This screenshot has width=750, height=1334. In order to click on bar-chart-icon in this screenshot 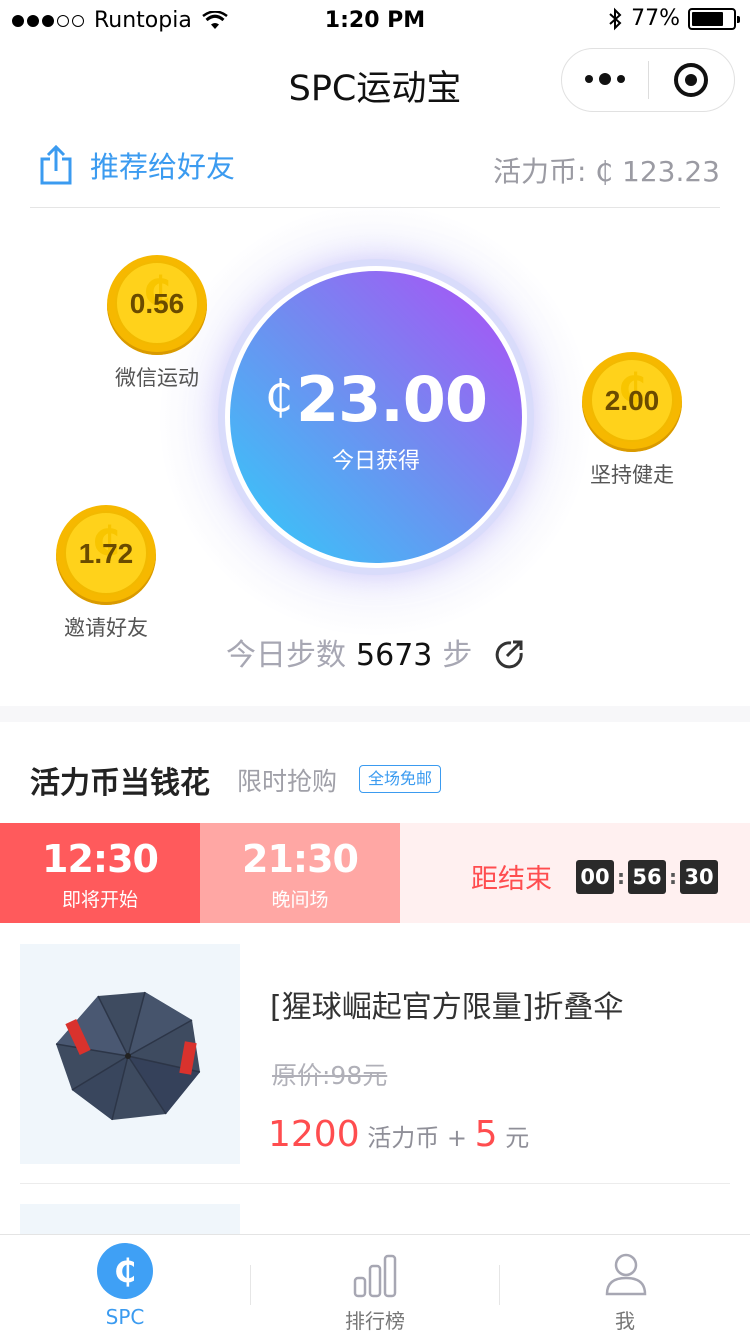, I will do `click(375, 1276)`.